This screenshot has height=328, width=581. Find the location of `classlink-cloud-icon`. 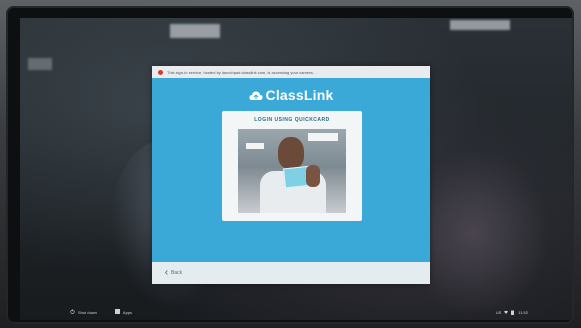

classlink-cloud-icon is located at coordinates (255, 95).